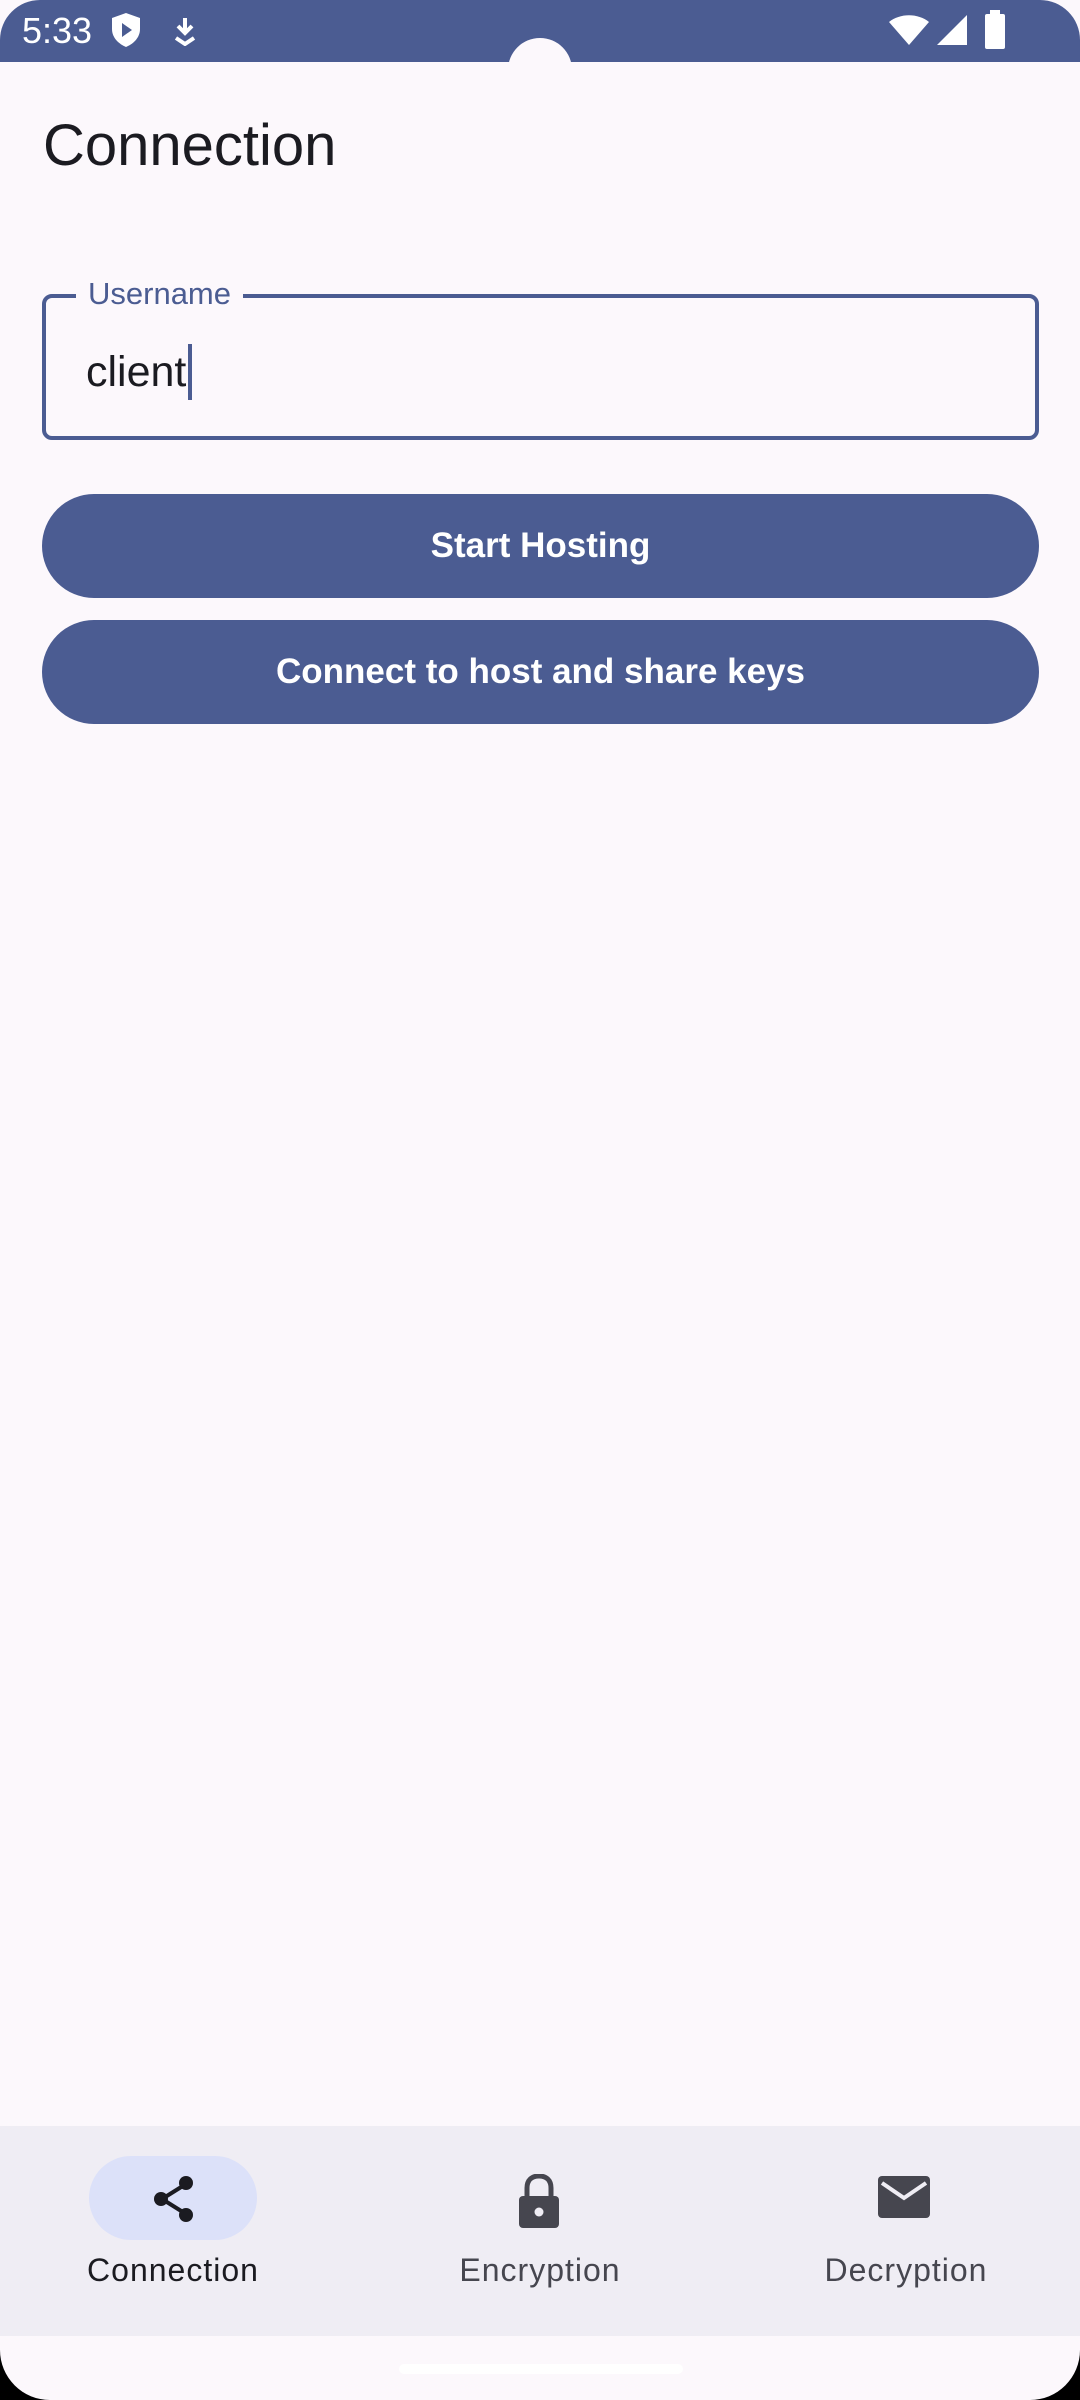 The width and height of the screenshot is (1080, 2400). Describe the element at coordinates (906, 2270) in the screenshot. I see `nav-label-decryption: Decryption` at that location.